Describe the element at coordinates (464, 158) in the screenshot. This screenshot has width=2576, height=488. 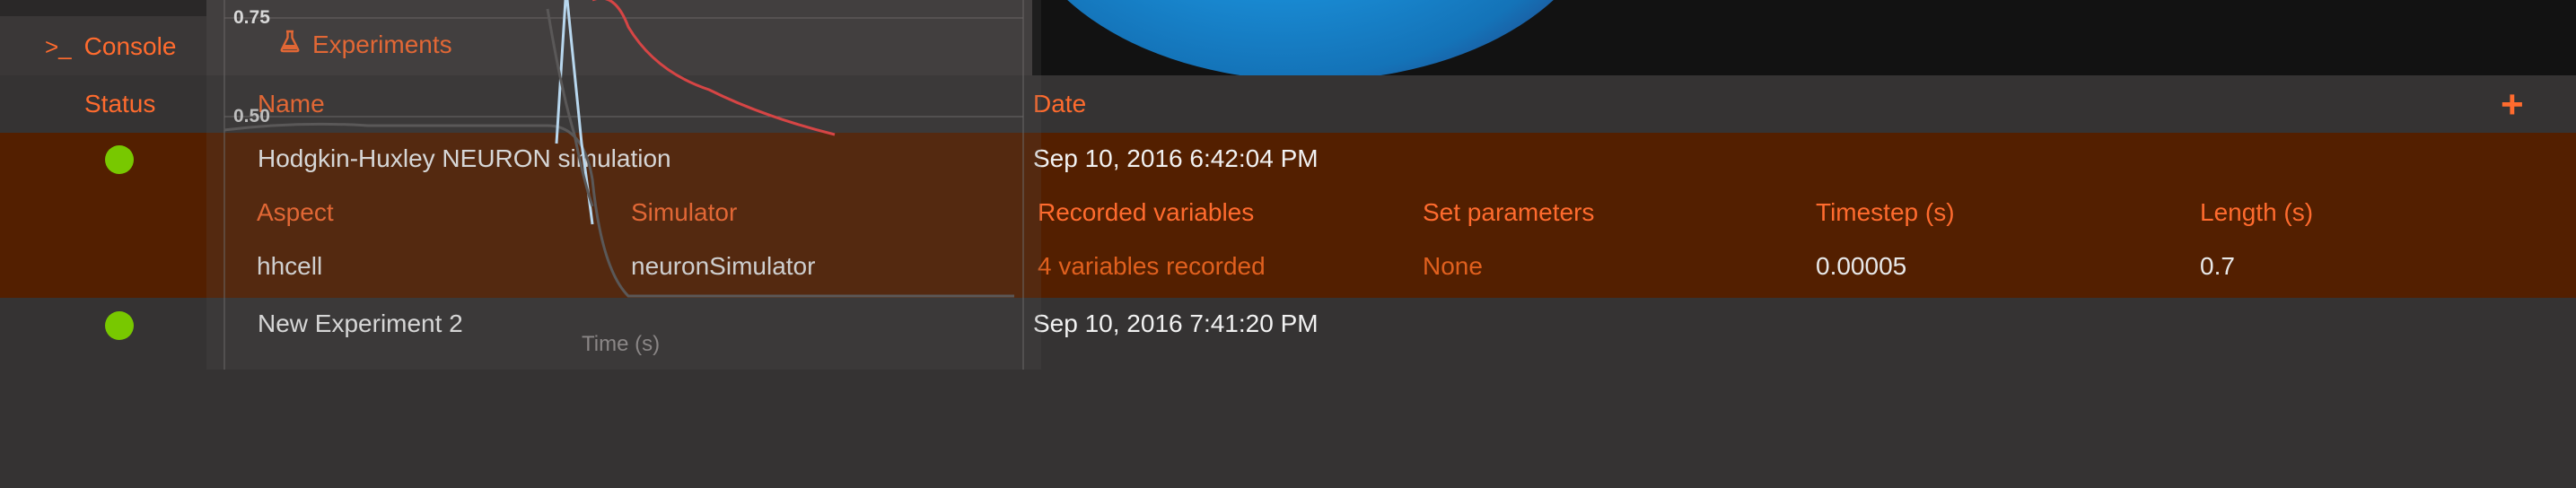
I see `experiment-name: Hodgkin-Huxley NEURON simulation` at that location.